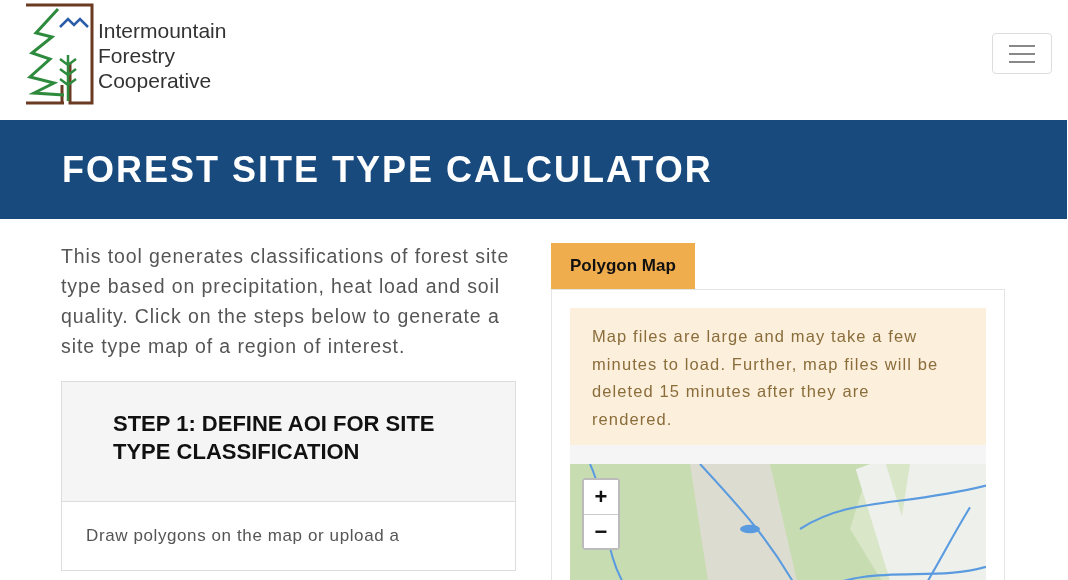  Describe the element at coordinates (387, 169) in the screenshot. I see `page-title: FOREST SITE TYPE CALCULATOR` at that location.